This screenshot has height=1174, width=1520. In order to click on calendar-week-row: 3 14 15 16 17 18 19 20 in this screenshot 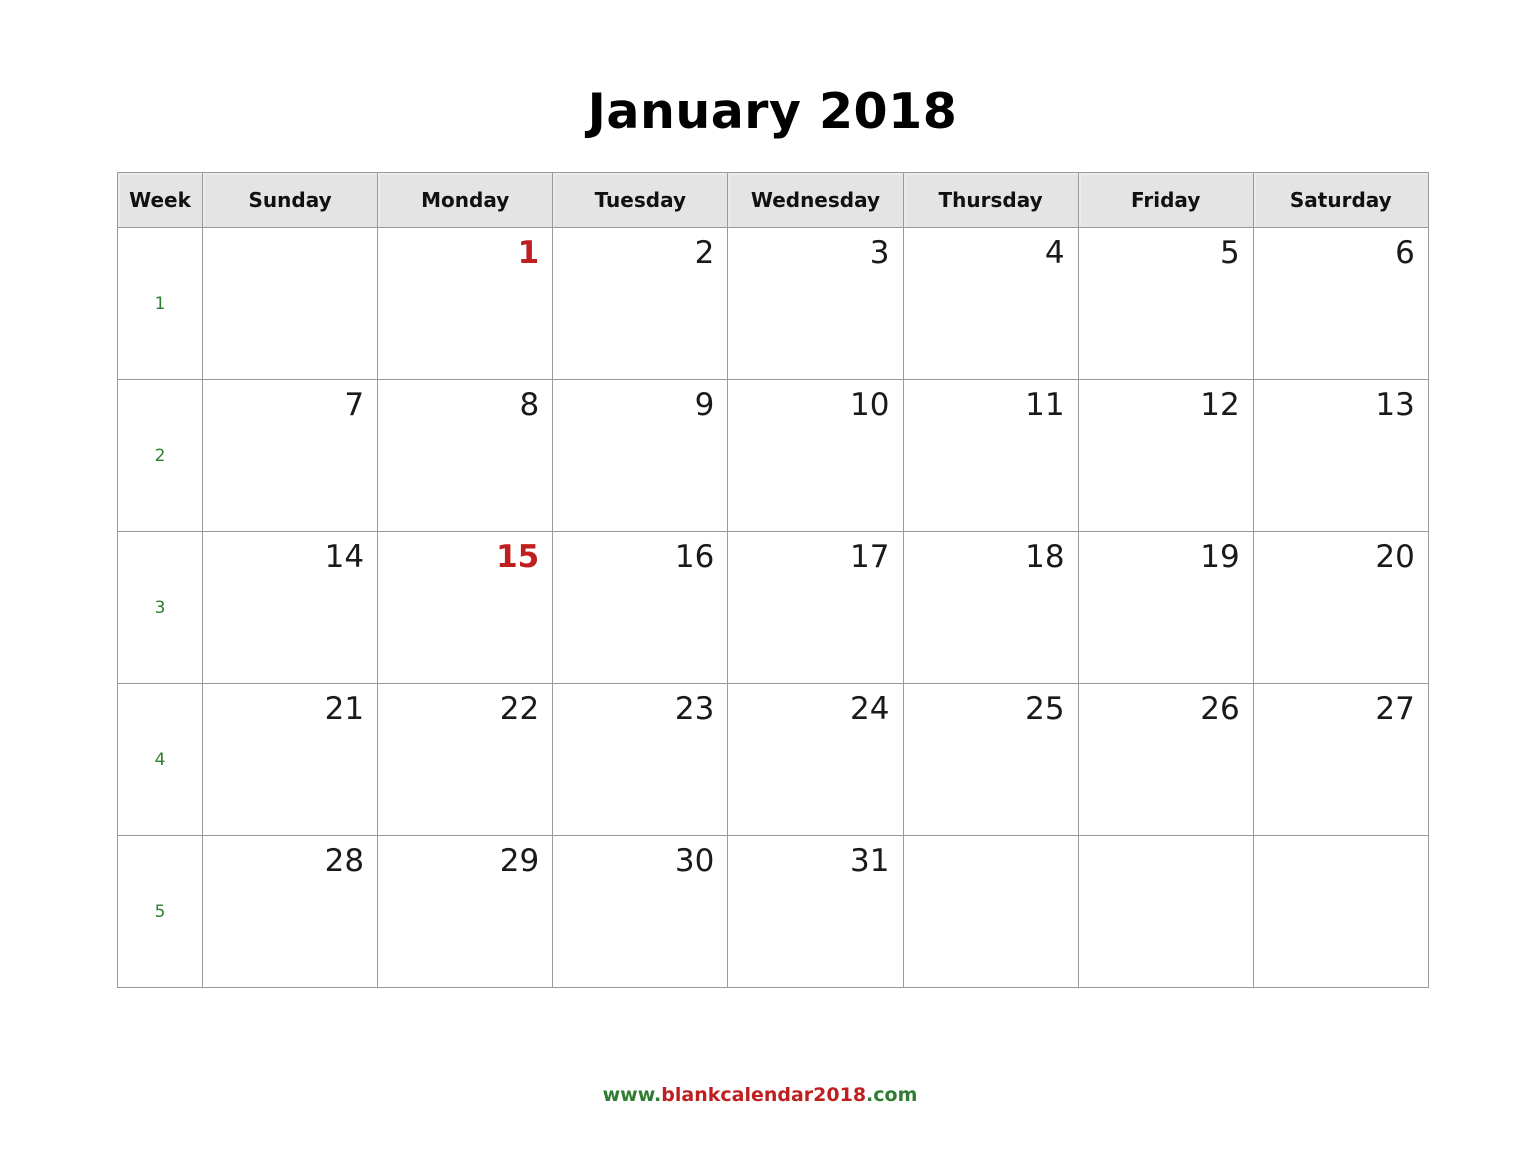, I will do `click(773, 607)`.